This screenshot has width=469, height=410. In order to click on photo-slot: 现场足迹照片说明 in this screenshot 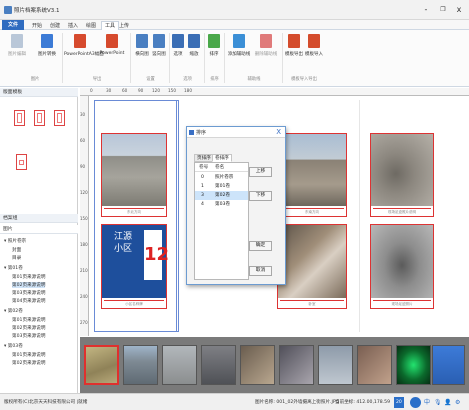, I will do `click(402, 175)`.